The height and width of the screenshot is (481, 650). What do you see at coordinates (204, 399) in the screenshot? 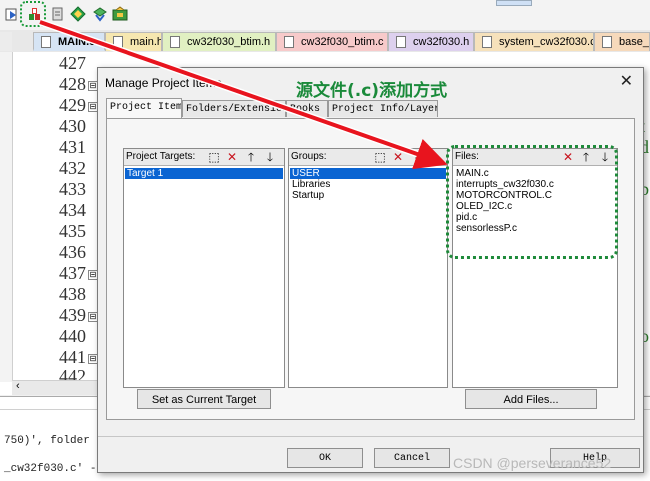
I see `set-as-current-target-button: Set as Current Target` at bounding box center [204, 399].